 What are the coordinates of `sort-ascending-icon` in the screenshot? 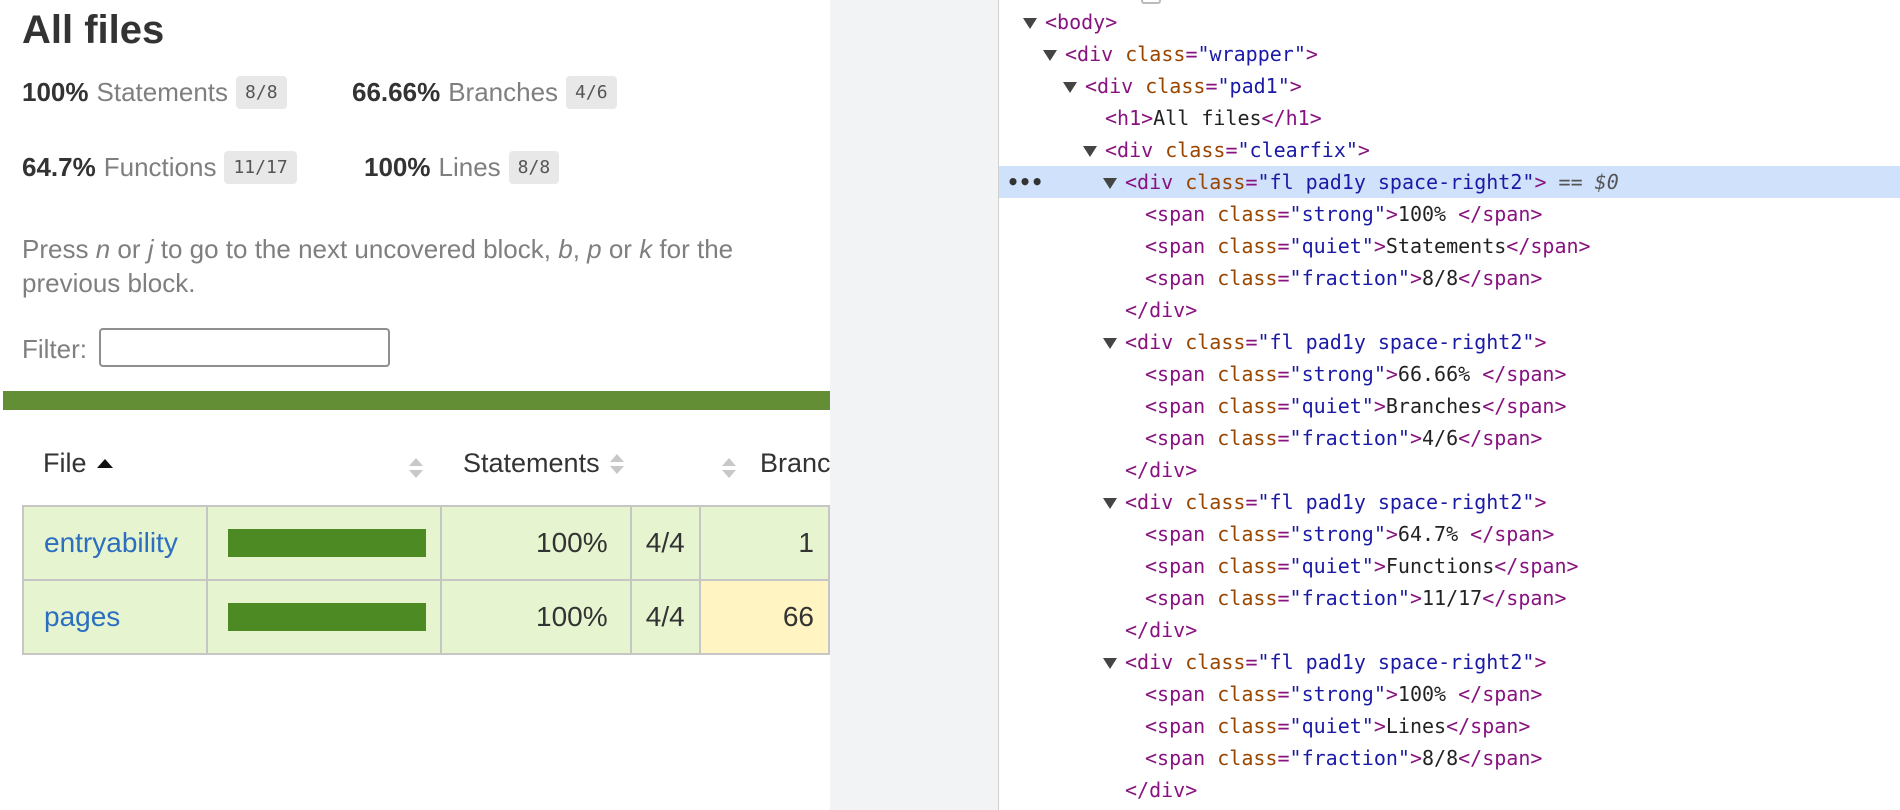 It's located at (104, 463).